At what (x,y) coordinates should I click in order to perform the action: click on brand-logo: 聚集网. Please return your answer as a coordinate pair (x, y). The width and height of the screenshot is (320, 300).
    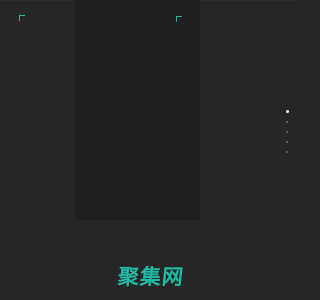
    Looking at the image, I should click on (151, 277).